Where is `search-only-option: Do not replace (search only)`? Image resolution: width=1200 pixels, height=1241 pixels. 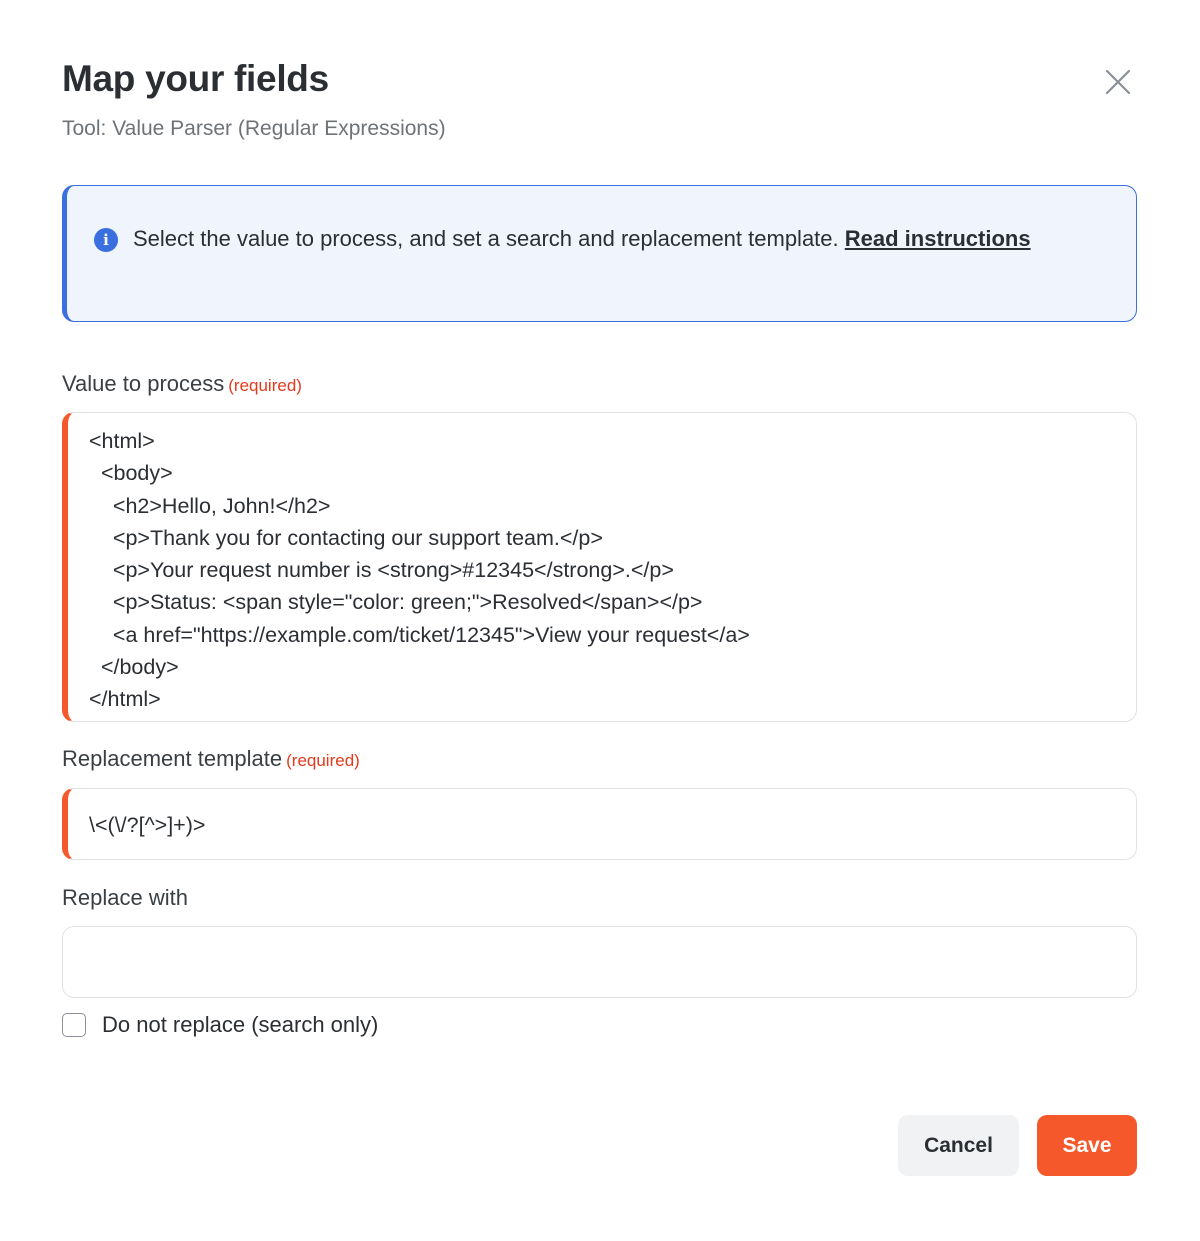 search-only-option: Do not replace (search only) is located at coordinates (220, 1025).